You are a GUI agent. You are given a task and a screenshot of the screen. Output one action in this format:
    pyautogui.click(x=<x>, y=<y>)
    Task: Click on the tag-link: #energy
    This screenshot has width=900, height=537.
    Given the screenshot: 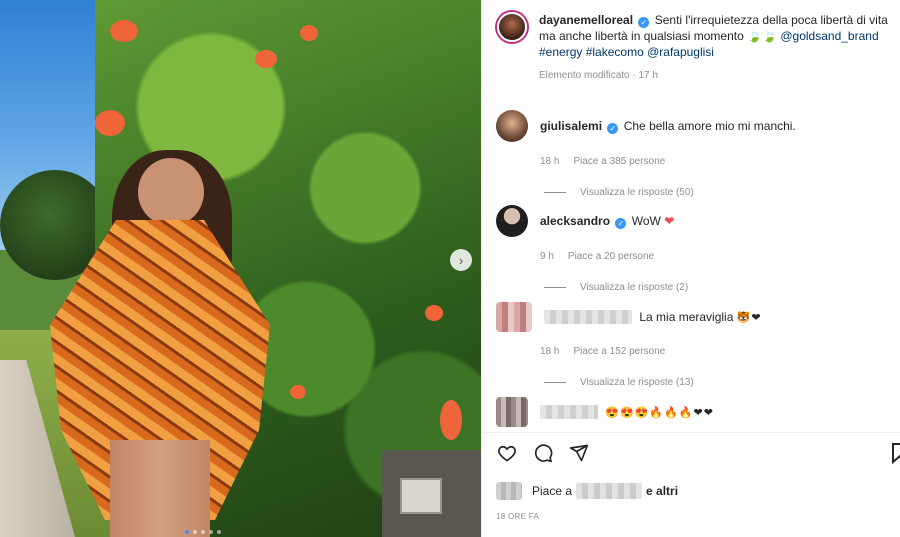 What is the action you would take?
    pyautogui.click(x=560, y=52)
    